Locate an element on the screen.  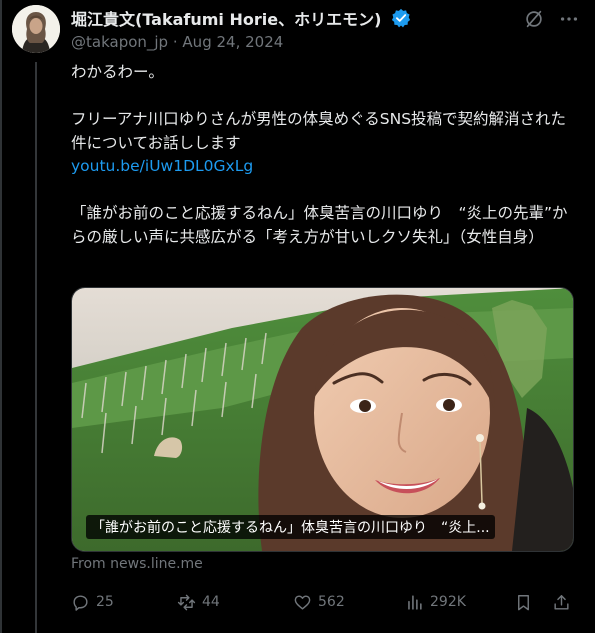
thread-line is located at coordinates (36, 347).